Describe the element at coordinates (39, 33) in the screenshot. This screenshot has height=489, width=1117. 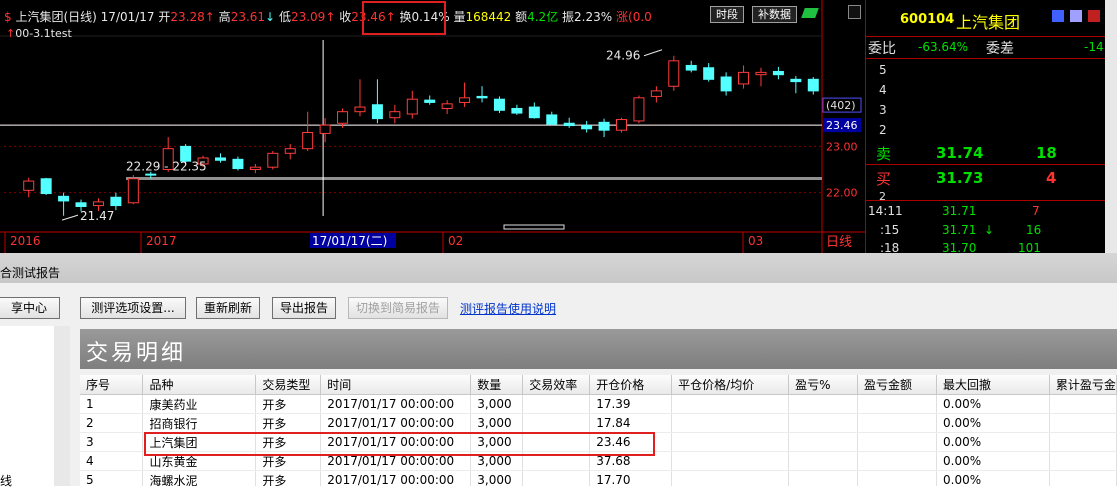
I see `indicator-line: ↑00-3.1test` at that location.